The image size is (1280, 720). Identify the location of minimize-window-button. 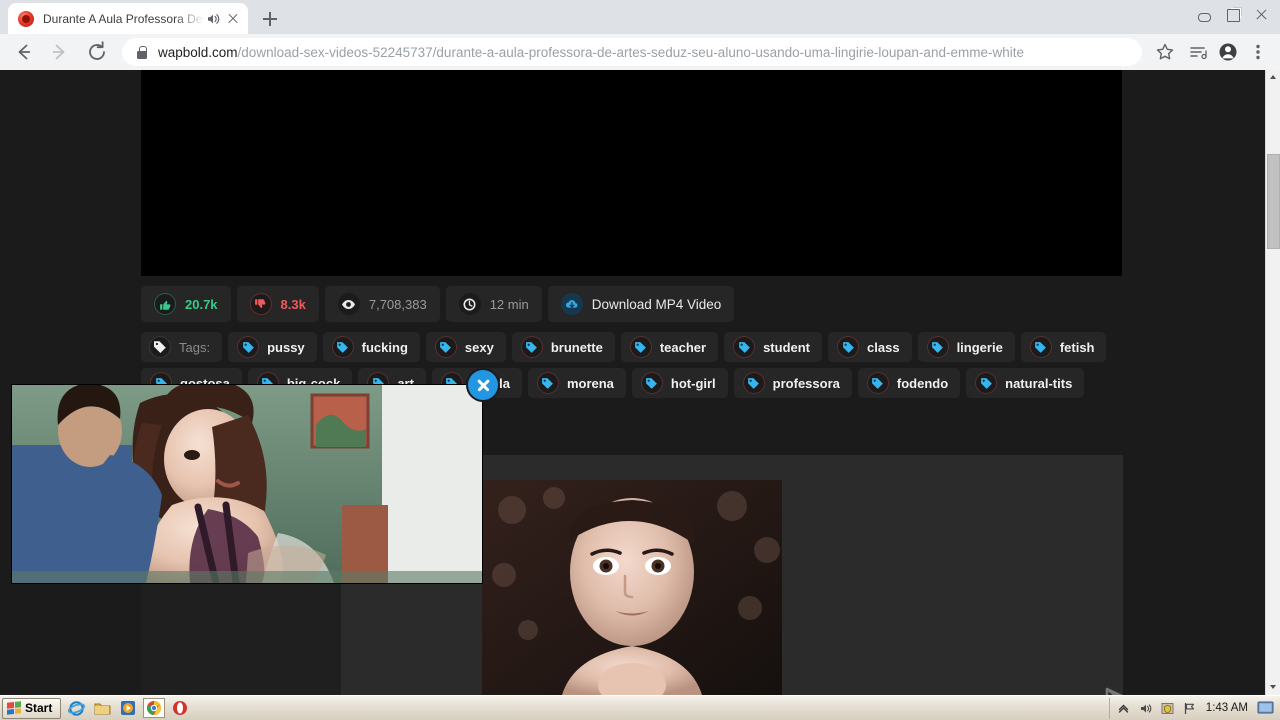
(1203, 14).